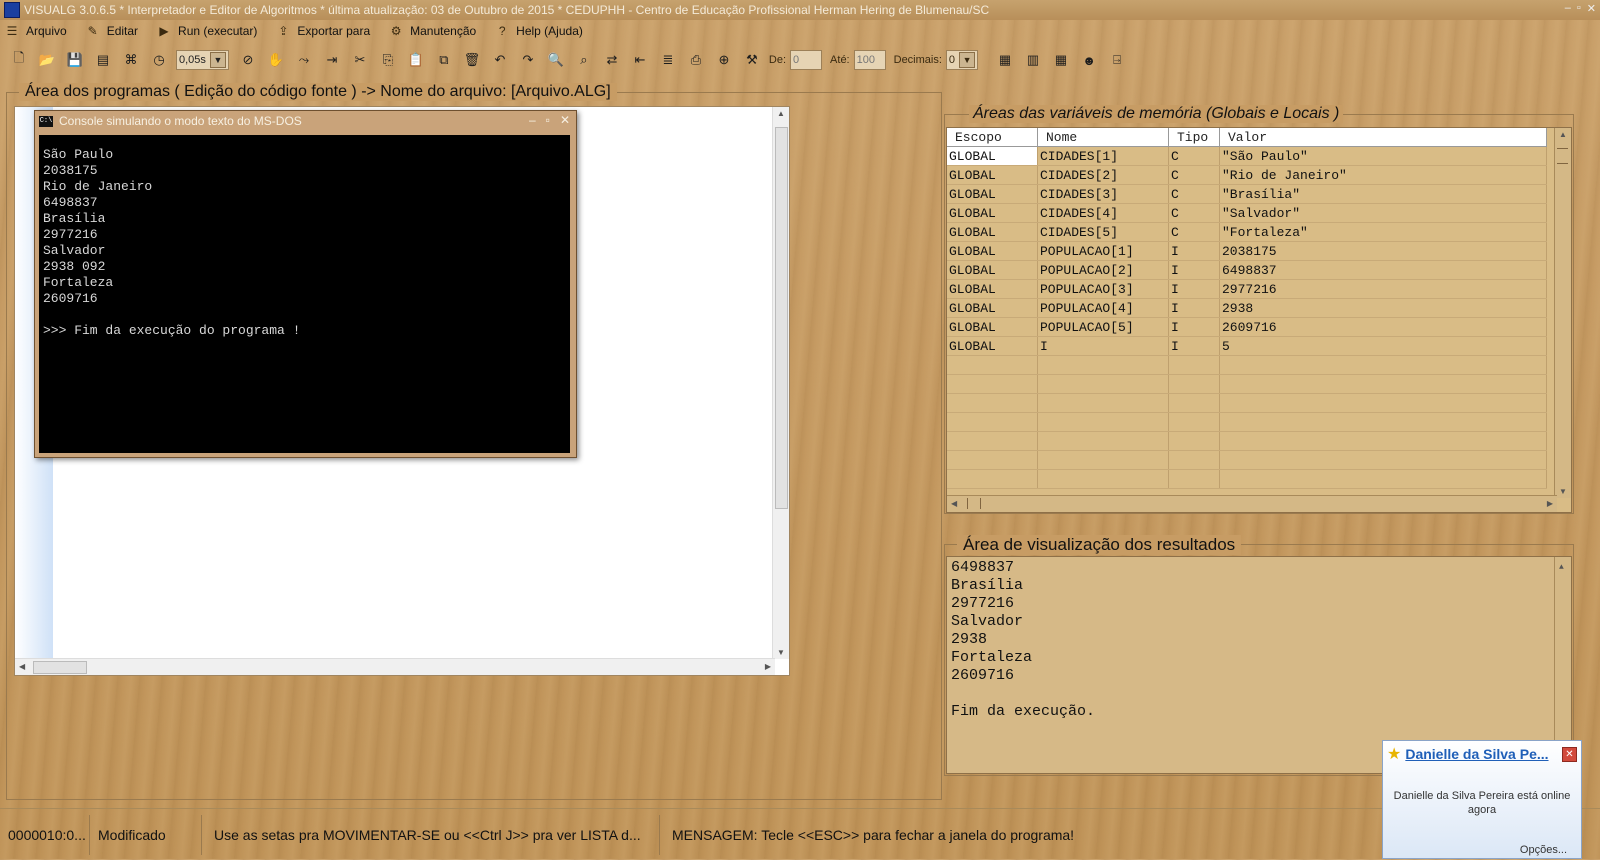  I want to click on run-icon: ▶, so click(164, 31).